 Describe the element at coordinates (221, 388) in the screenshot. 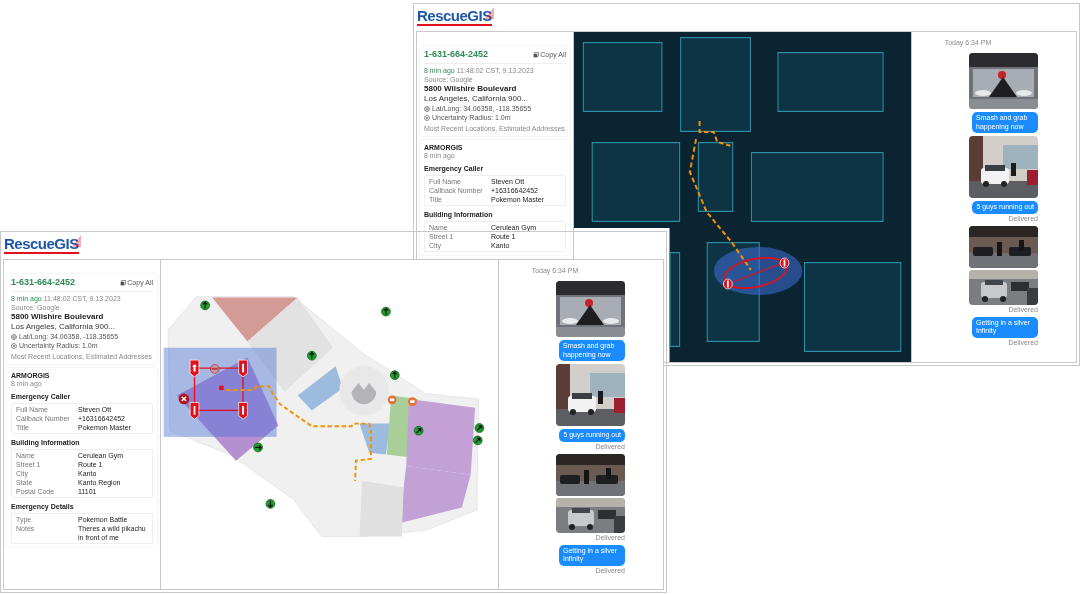

I see `location-marker-icon` at that location.